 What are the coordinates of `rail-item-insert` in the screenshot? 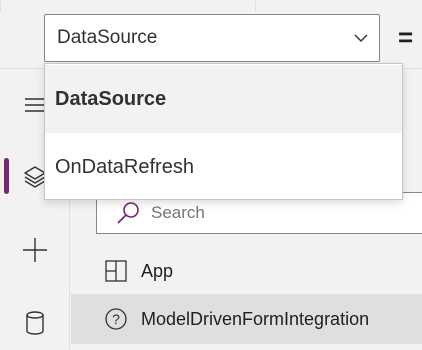 It's located at (35, 250).